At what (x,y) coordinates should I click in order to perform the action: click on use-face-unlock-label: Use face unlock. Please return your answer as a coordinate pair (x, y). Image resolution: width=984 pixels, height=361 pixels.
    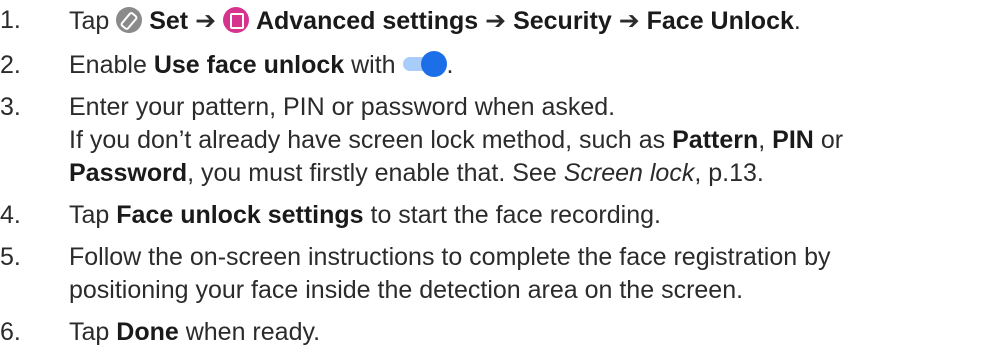
    Looking at the image, I should click on (249, 65).